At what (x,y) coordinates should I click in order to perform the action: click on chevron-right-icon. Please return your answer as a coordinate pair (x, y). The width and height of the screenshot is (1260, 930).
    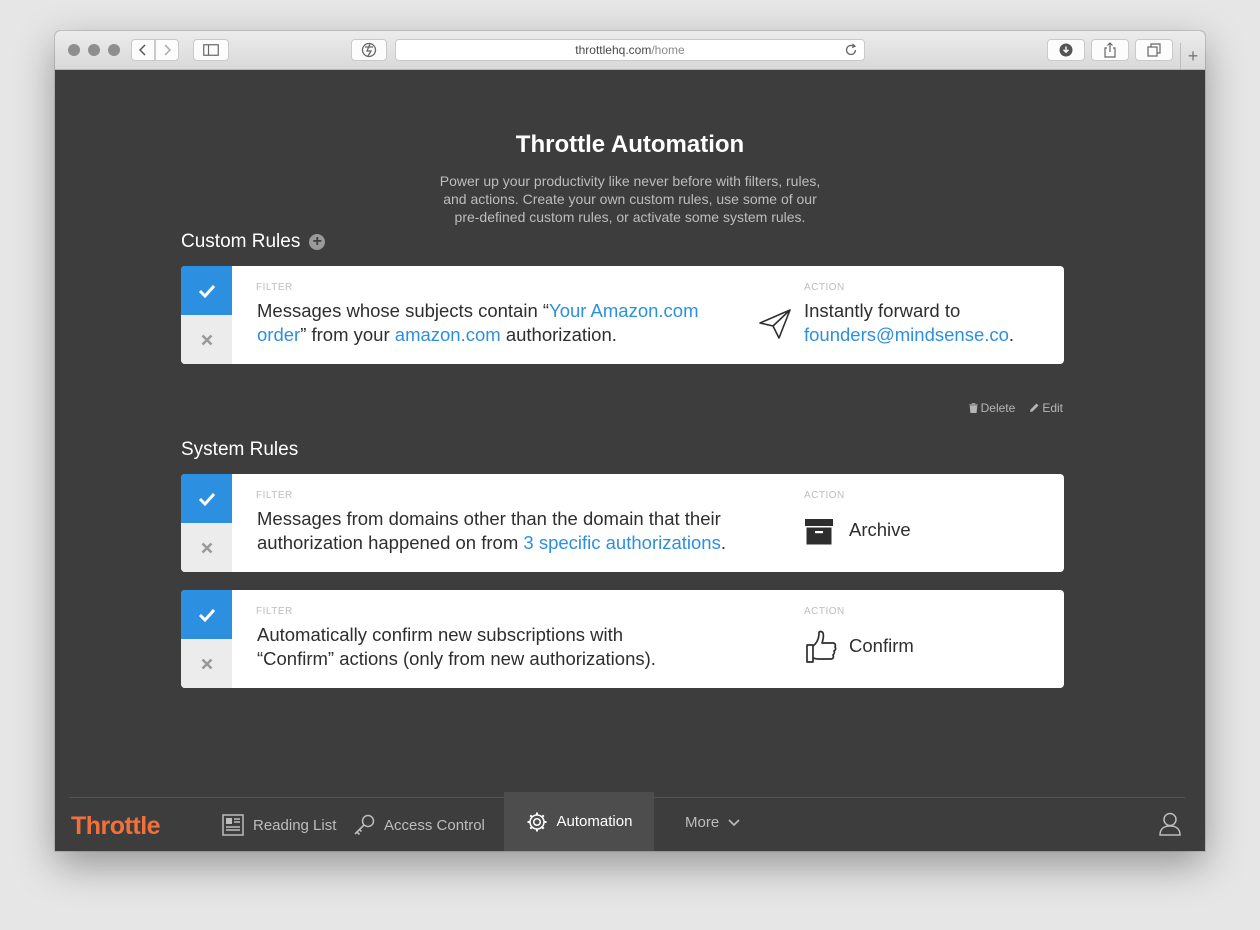
    Looking at the image, I should click on (167, 50).